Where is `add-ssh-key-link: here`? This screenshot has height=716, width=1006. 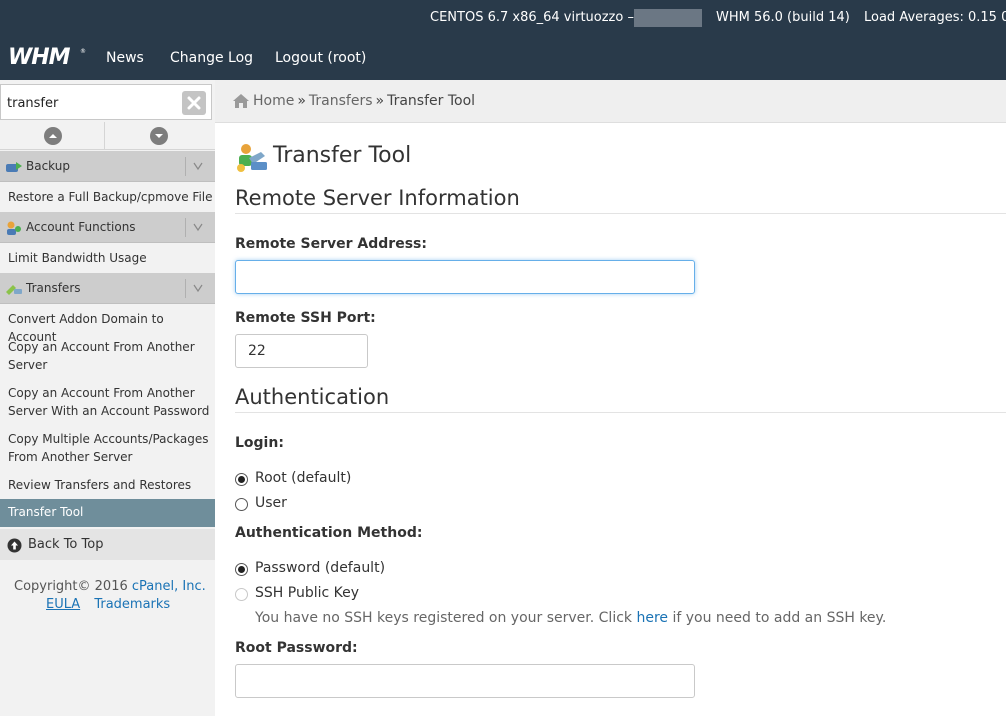
add-ssh-key-link: here is located at coordinates (652, 618).